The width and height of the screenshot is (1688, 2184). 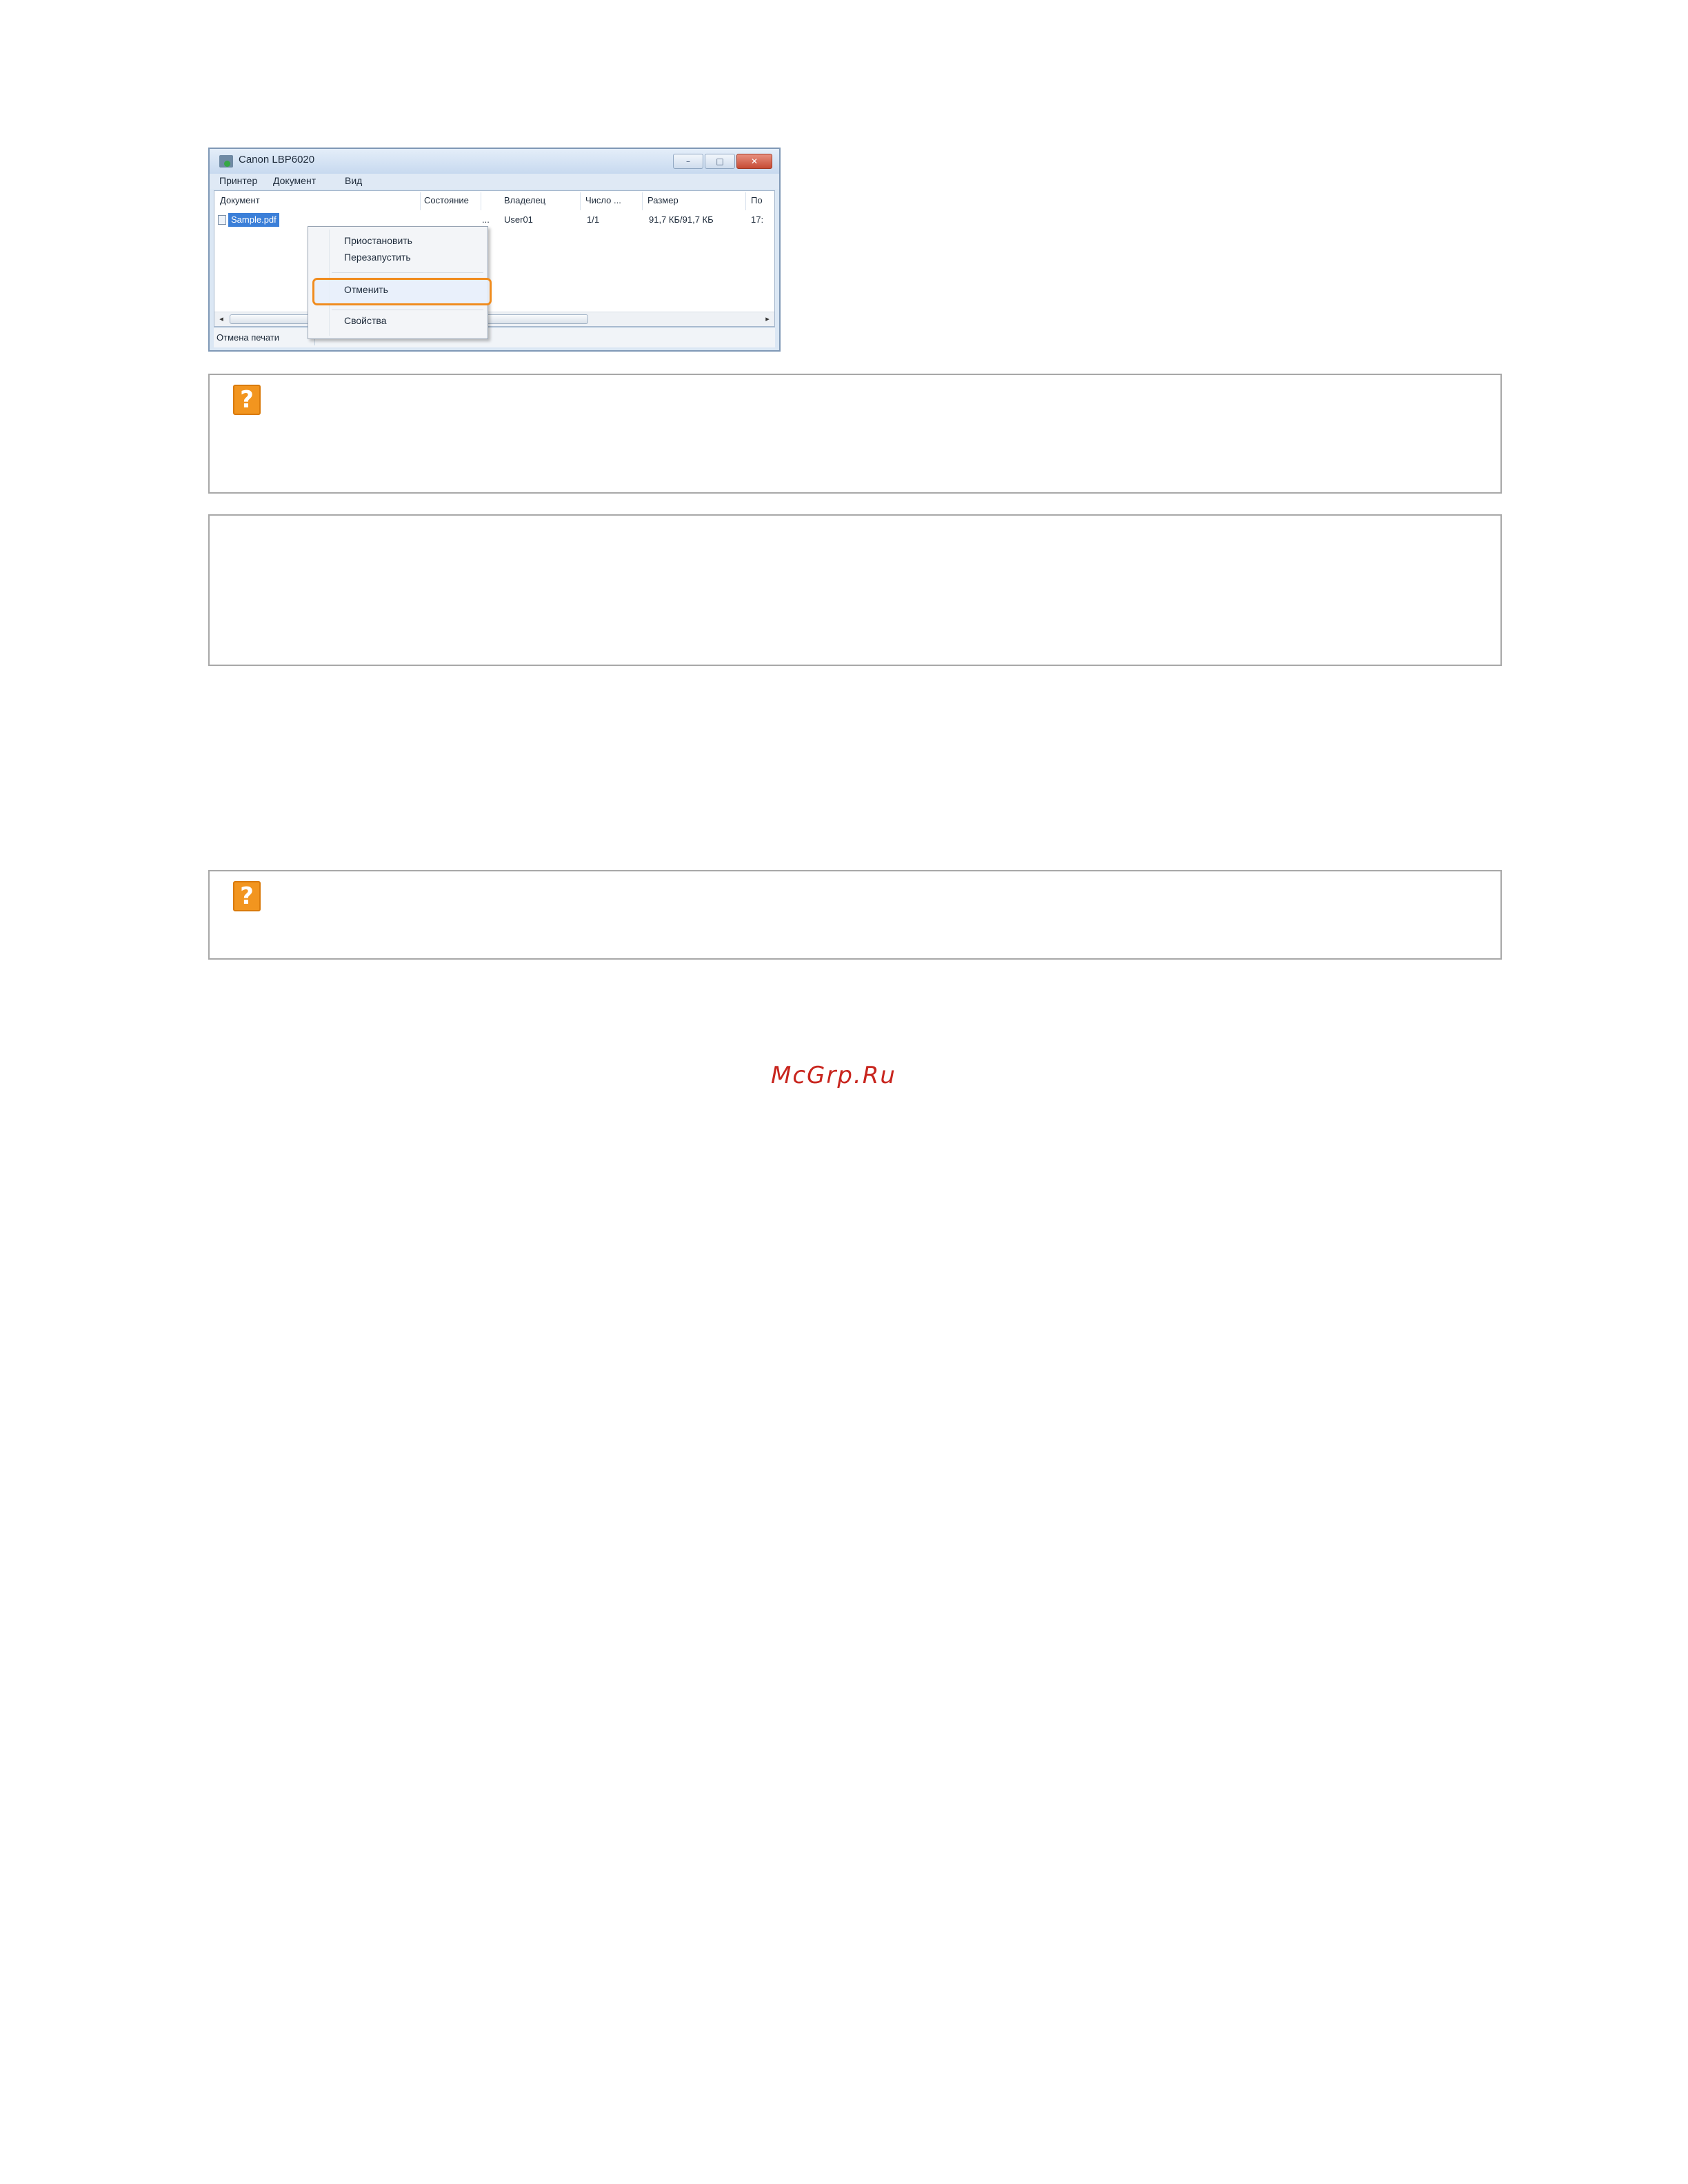 What do you see at coordinates (238, 181) in the screenshot?
I see `menu-printer: Принтер` at bounding box center [238, 181].